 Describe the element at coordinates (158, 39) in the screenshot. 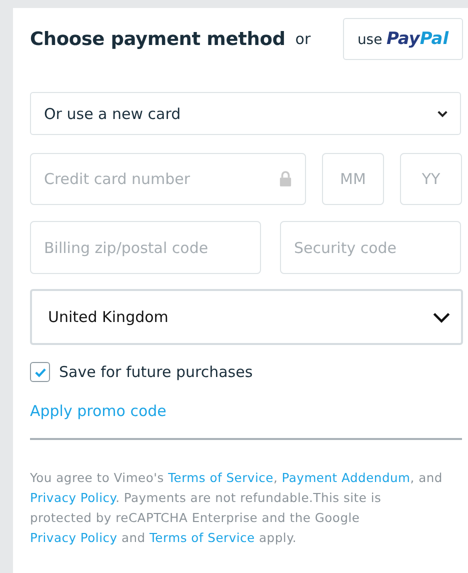

I see `section-title: Choose payment method` at that location.